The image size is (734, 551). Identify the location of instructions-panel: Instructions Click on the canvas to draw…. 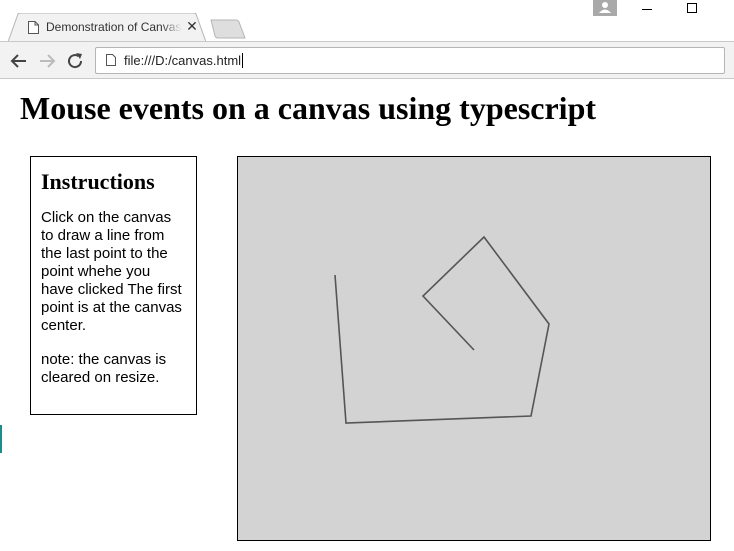
(113, 285).